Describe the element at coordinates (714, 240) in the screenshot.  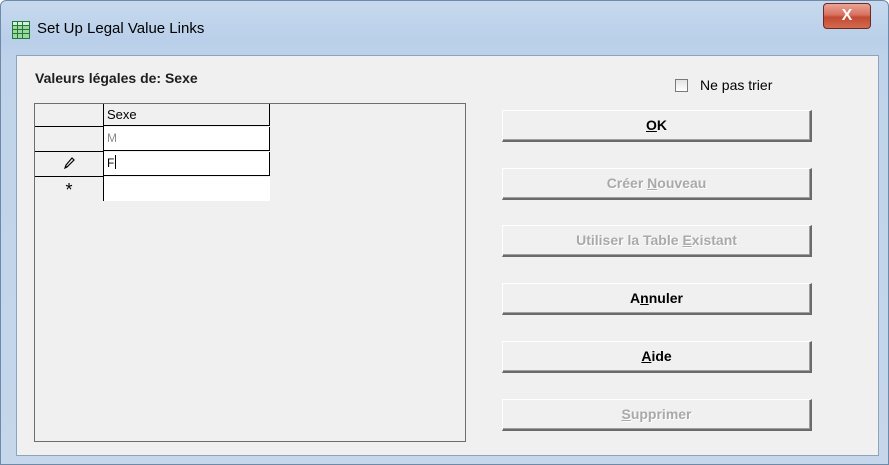
I see `use-existing-text-post: xistant` at that location.